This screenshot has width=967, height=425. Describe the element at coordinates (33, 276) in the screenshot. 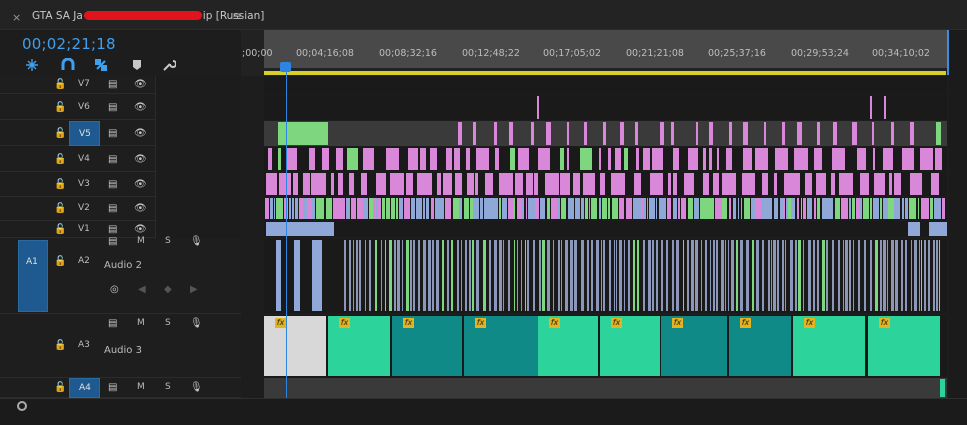

I see `source-patch-a1: A1` at that location.